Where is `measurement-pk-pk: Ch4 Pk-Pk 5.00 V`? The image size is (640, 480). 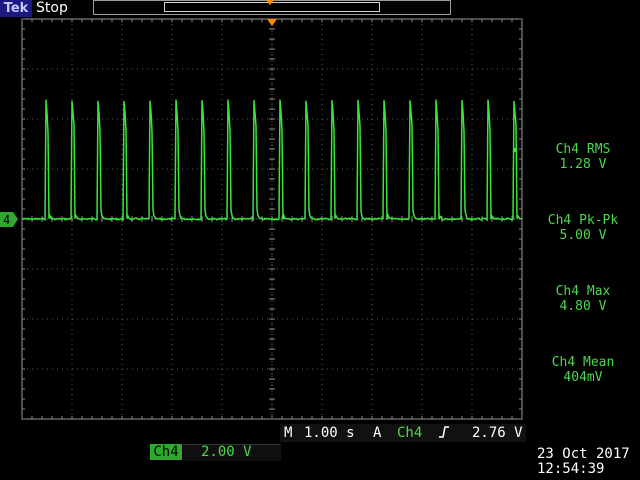
measurement-pk-pk: Ch4 Pk-Pk 5.00 V is located at coordinates (583, 228).